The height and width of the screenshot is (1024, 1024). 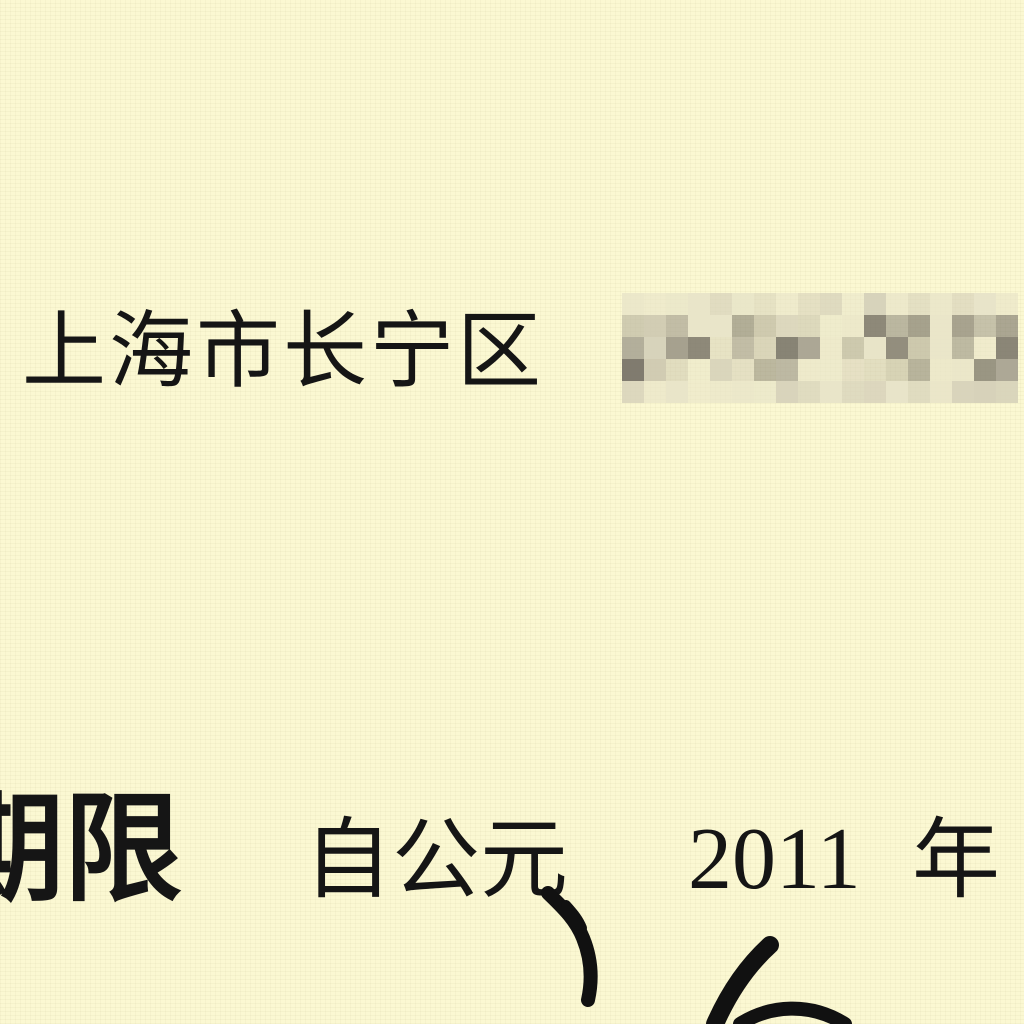 What do you see at coordinates (91, 849) in the screenshot?
I see `term-label: 期限` at bounding box center [91, 849].